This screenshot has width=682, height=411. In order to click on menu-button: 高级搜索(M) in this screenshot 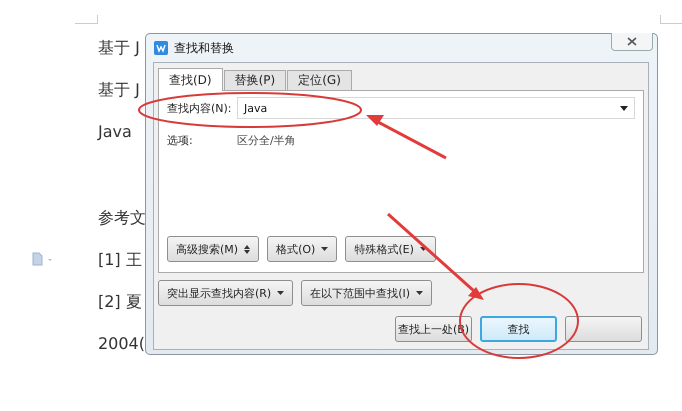, I will do `click(213, 249)`.